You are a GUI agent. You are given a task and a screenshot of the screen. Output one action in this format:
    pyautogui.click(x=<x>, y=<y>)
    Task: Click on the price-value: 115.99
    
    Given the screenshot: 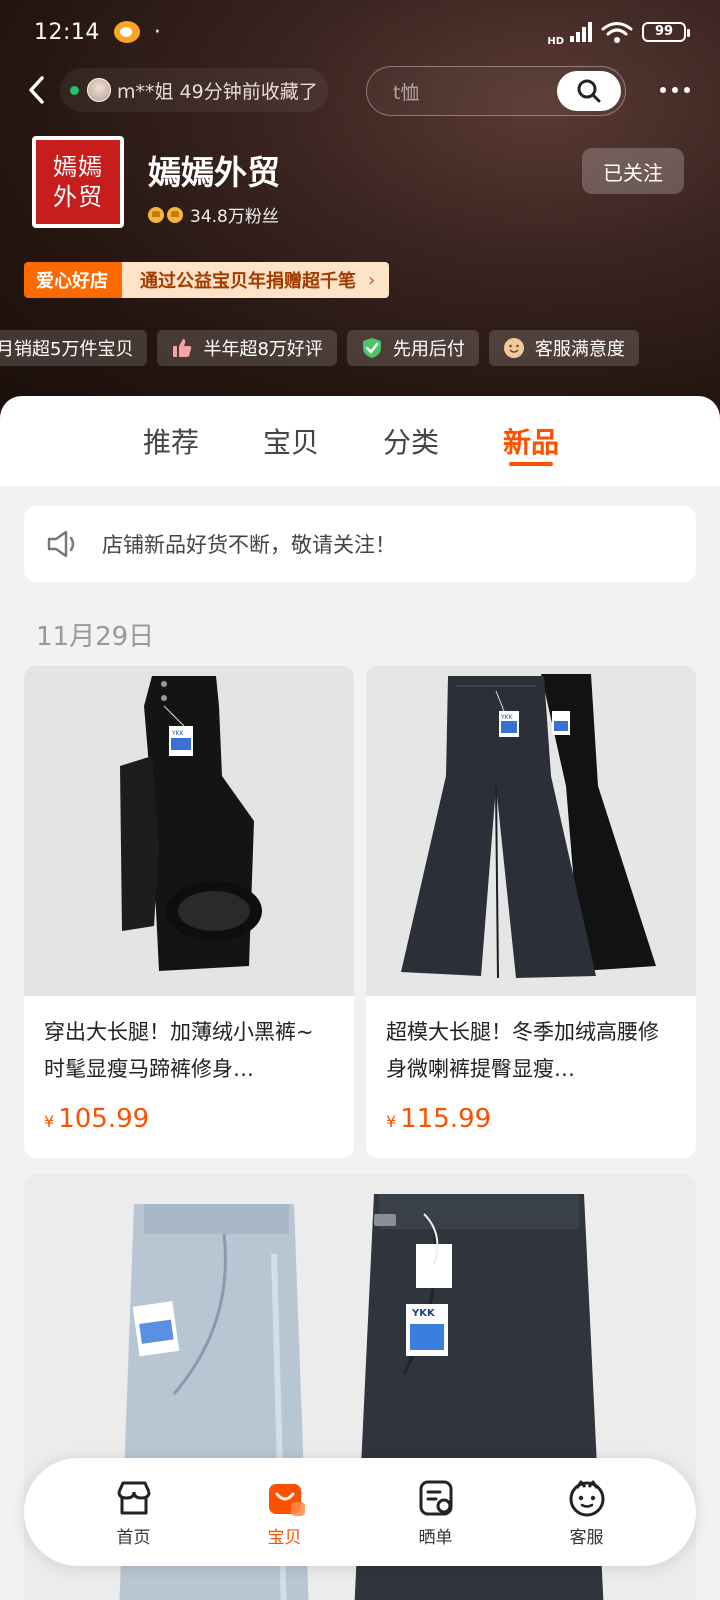 What is the action you would take?
    pyautogui.click(x=446, y=1119)
    